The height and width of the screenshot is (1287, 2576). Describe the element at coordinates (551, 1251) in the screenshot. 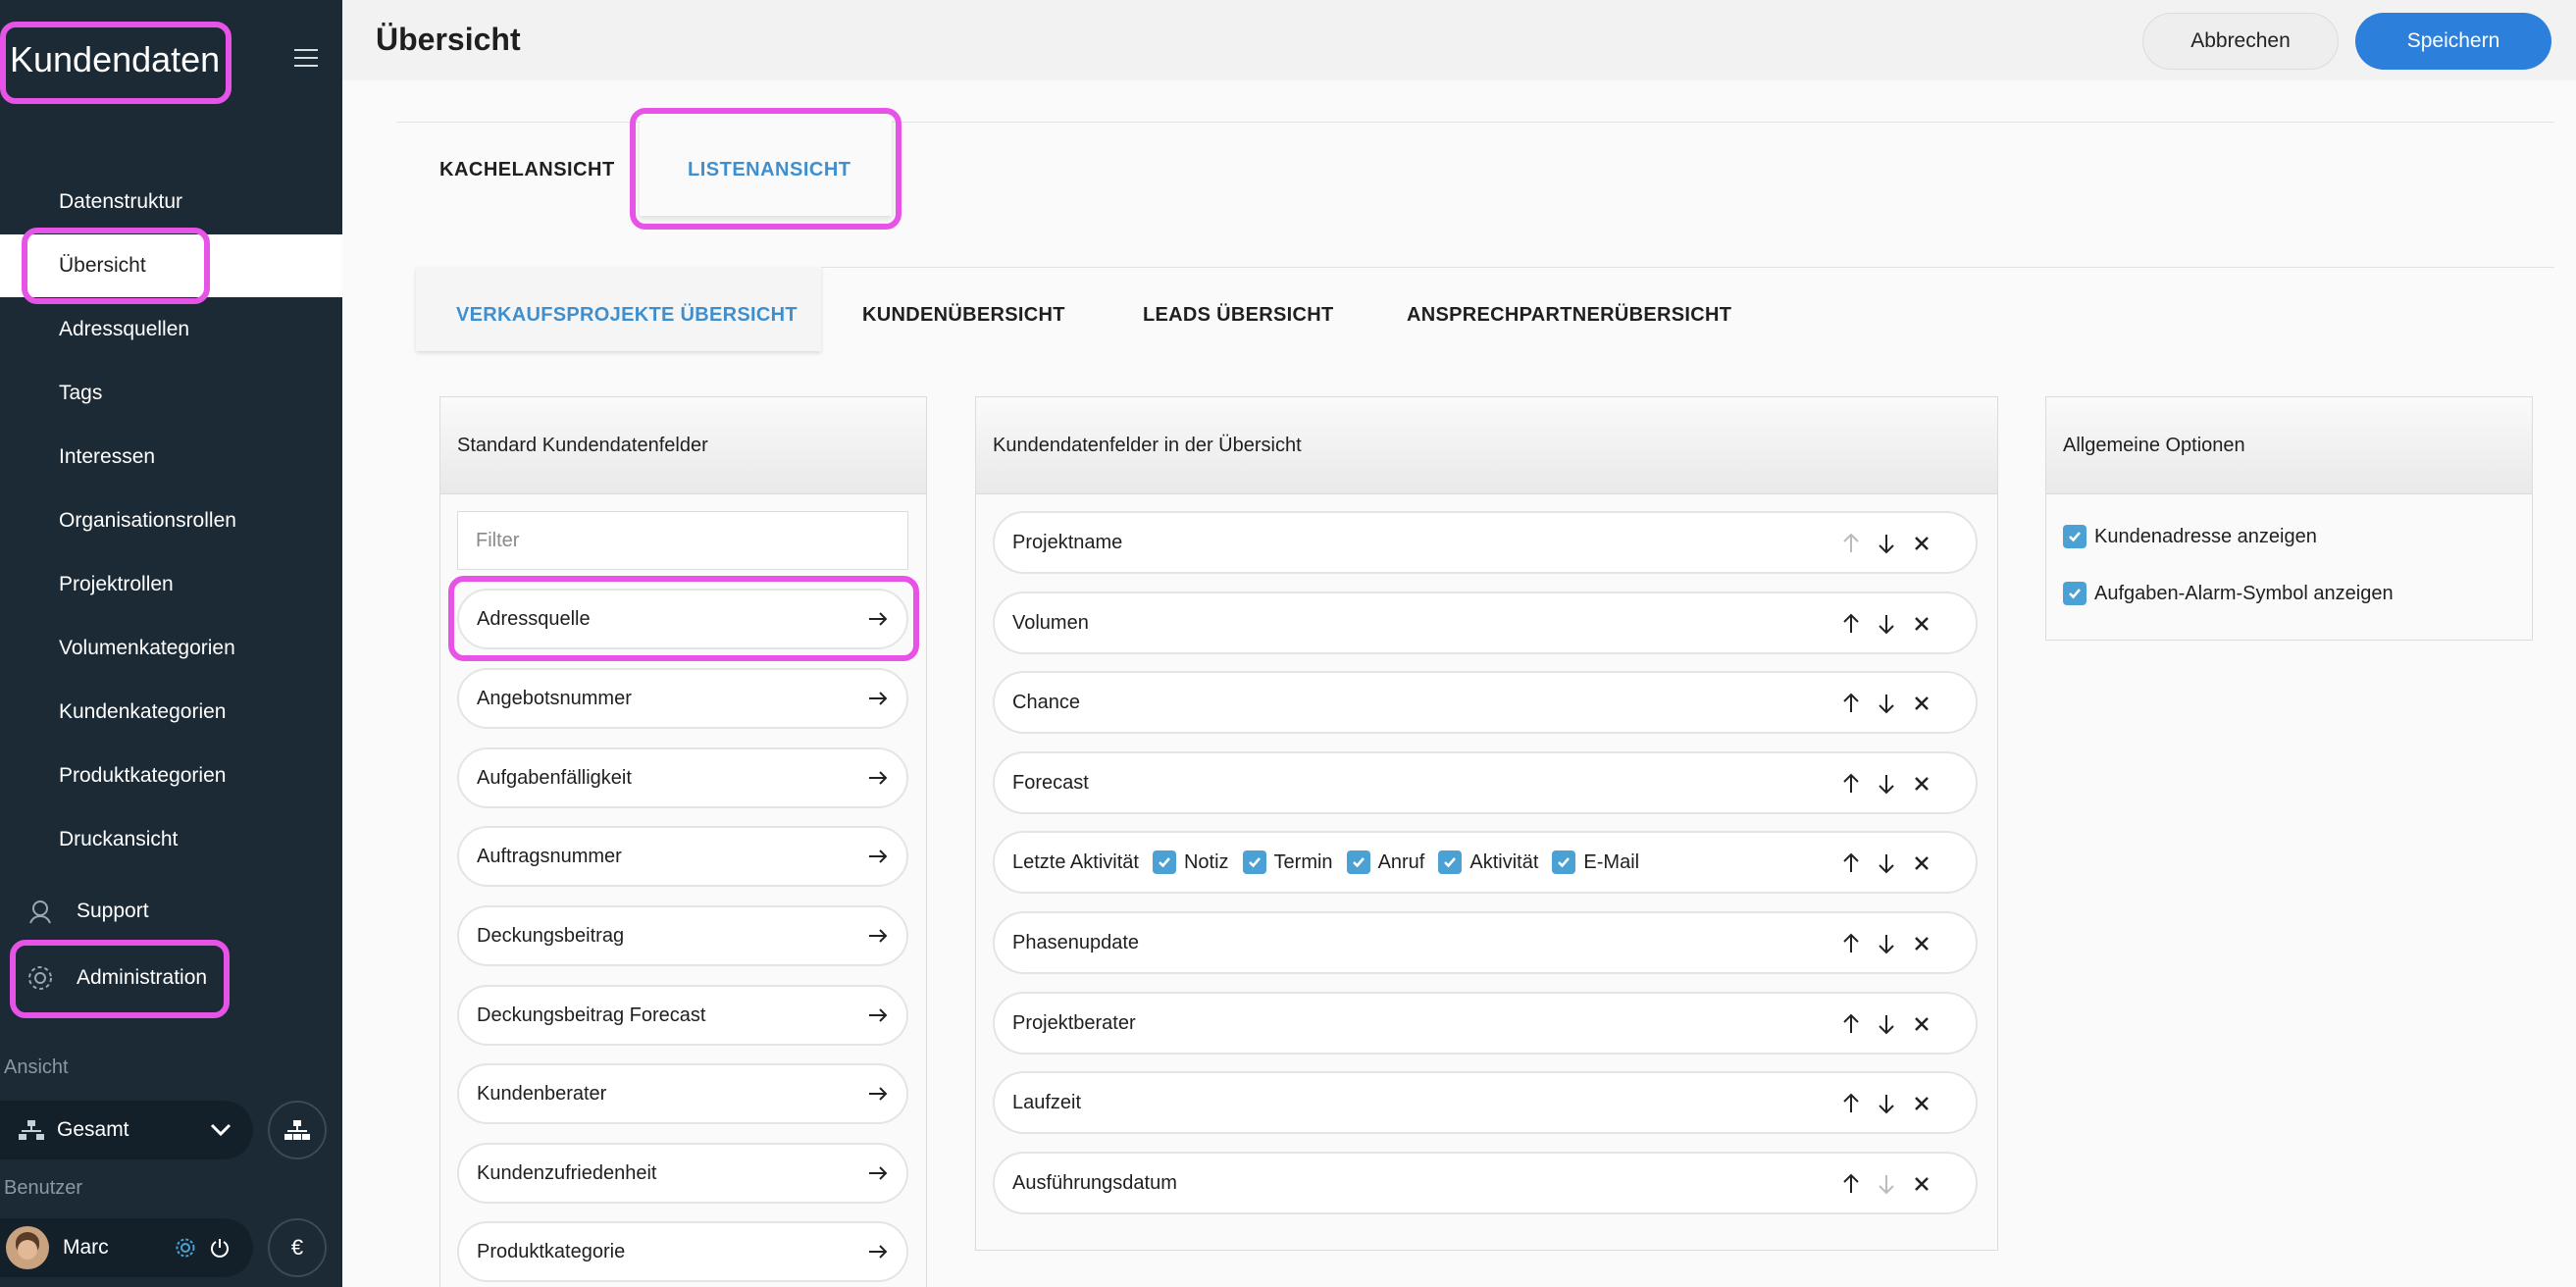

I see `field-label: Produktkategorie` at that location.